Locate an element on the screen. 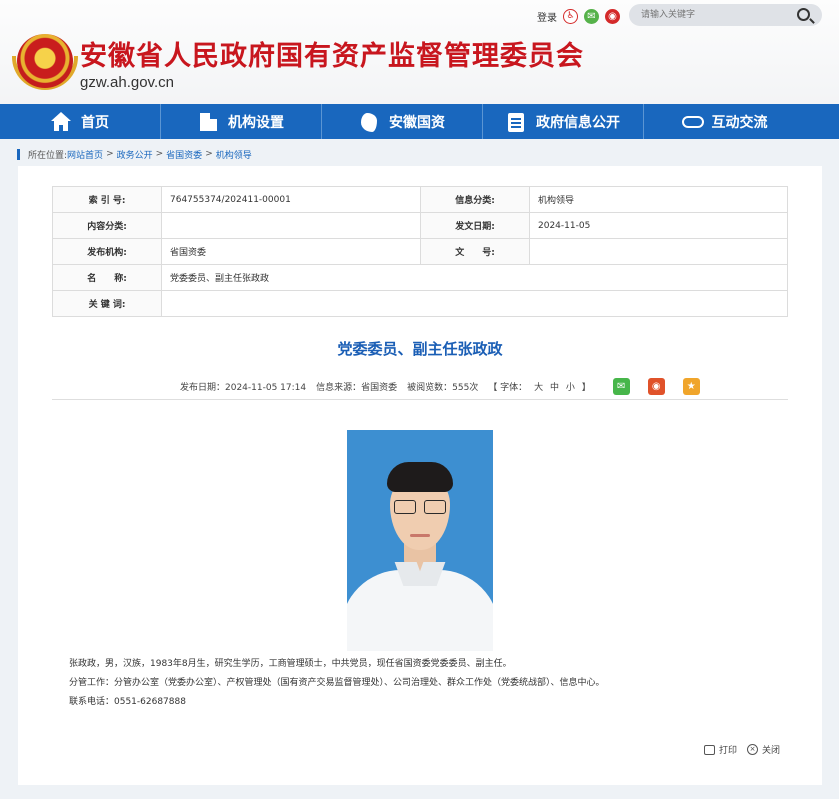 Image resolution: width=839 pixels, height=799 pixels. keywords-label: 关 键 词: is located at coordinates (107, 303).